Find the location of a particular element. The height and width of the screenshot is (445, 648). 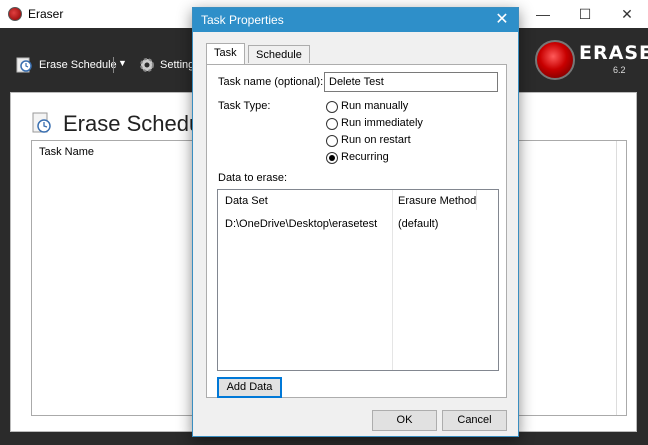

dialog-titlebar: Task Properties ✕ is located at coordinates (355, 20).